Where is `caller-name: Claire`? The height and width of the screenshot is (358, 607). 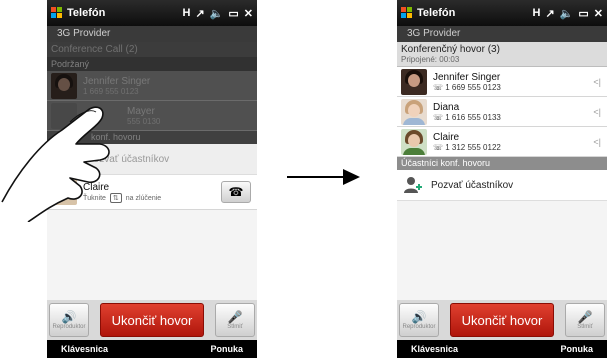 caller-name: Claire is located at coordinates (446, 137).